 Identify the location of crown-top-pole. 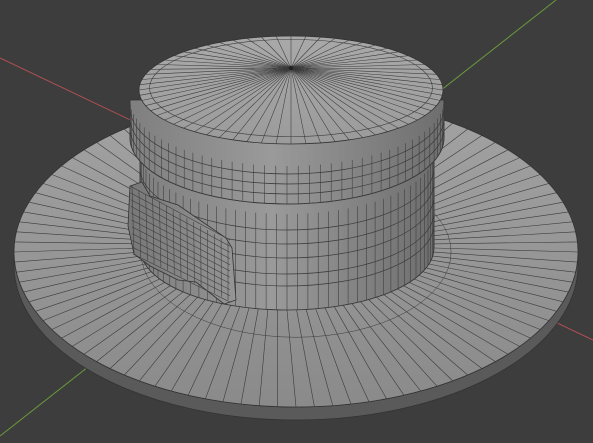
(291, 68).